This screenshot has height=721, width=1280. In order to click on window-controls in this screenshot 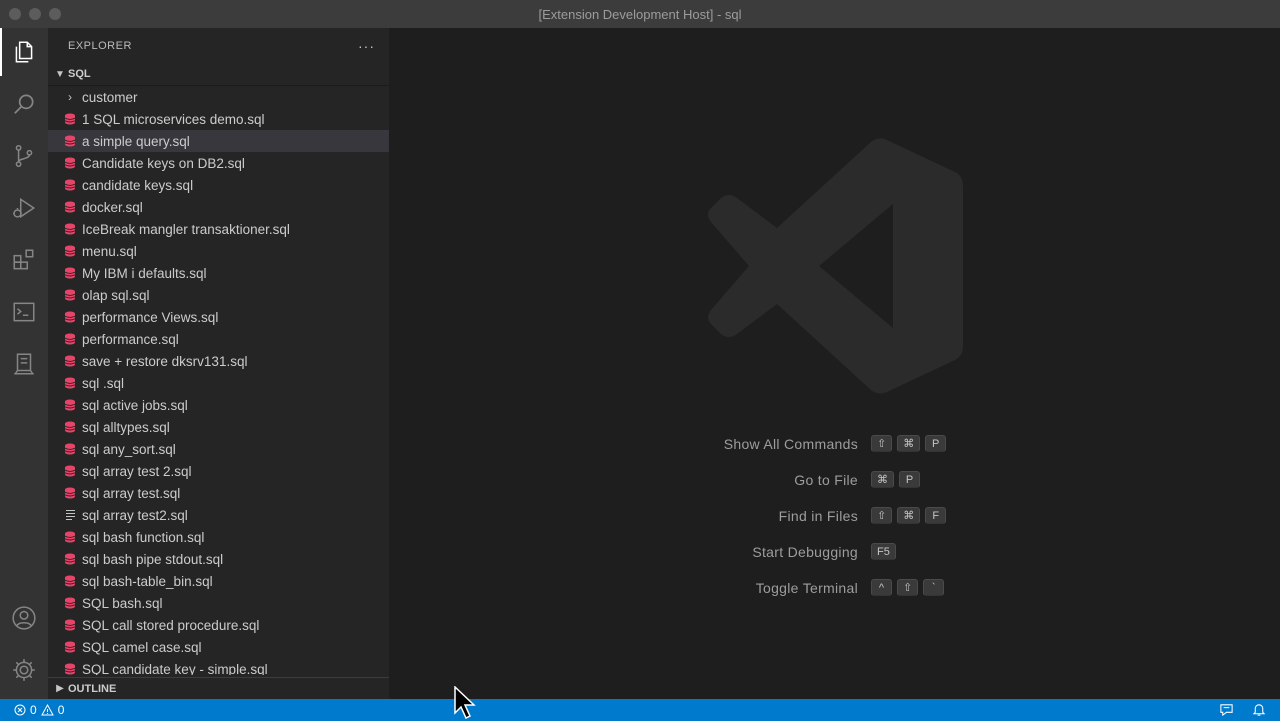, I will do `click(35, 14)`.